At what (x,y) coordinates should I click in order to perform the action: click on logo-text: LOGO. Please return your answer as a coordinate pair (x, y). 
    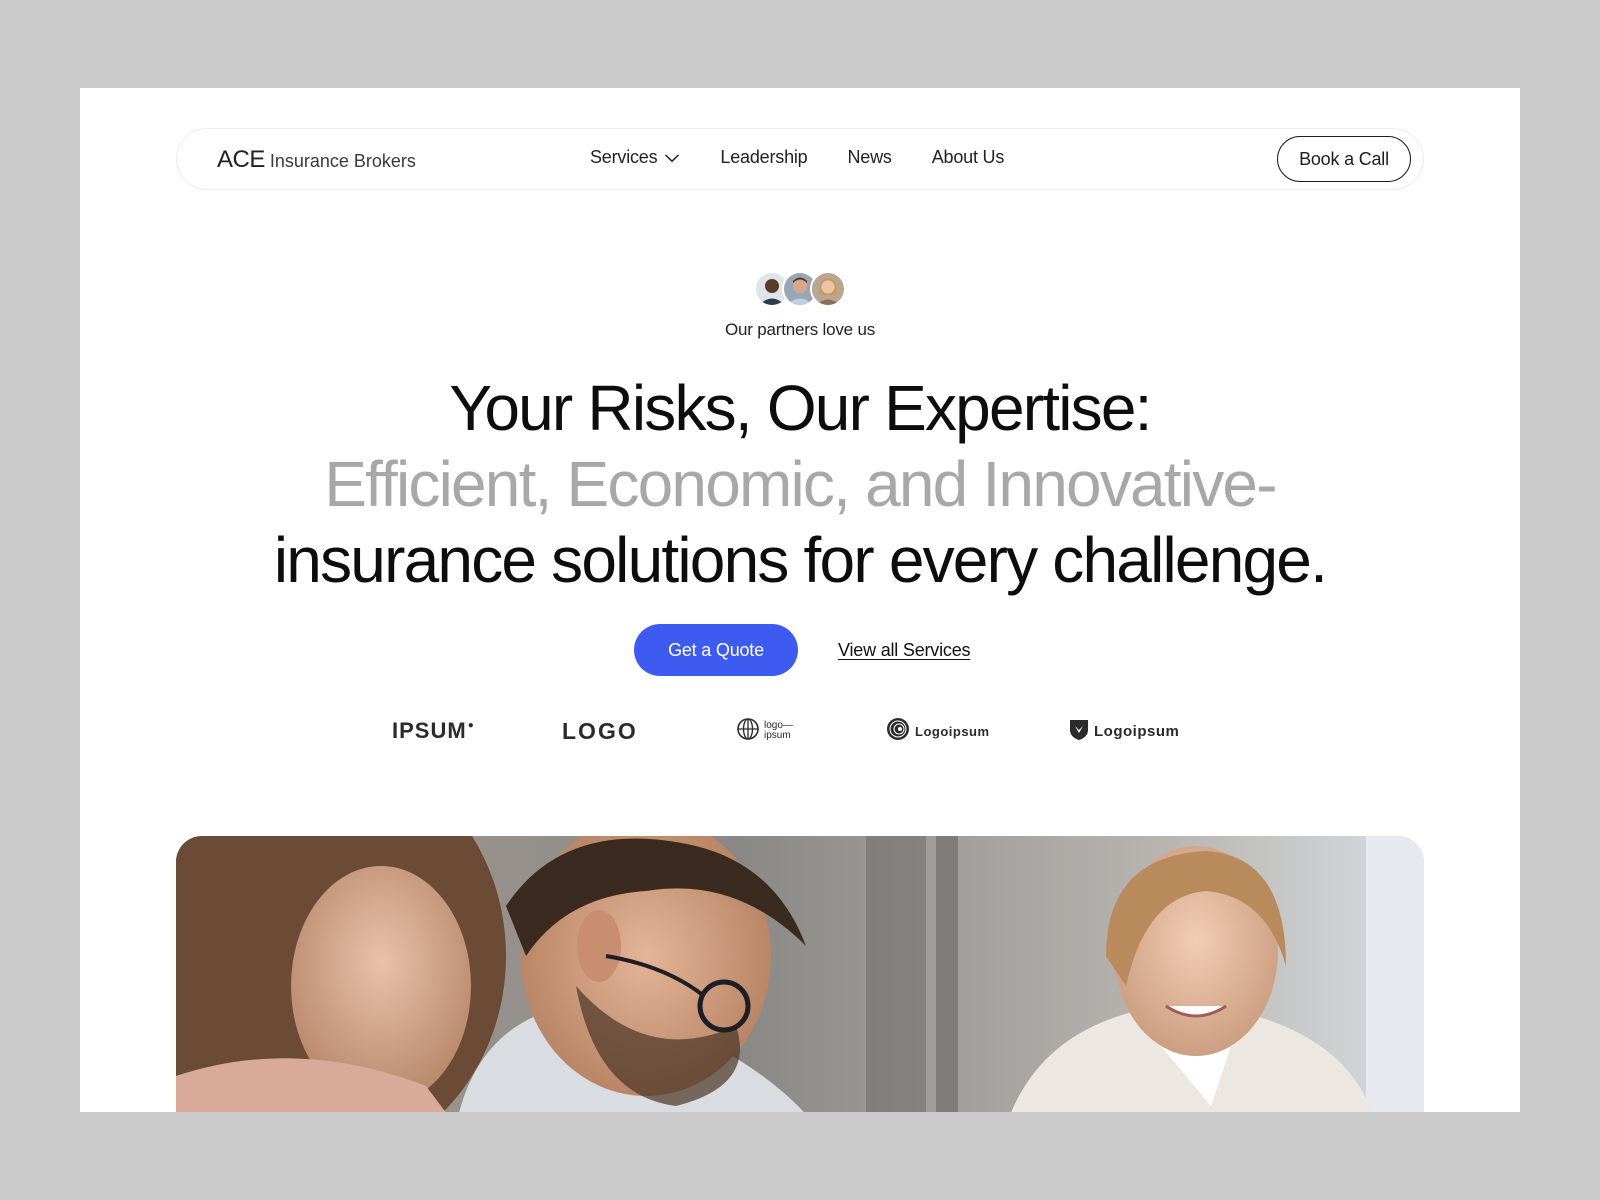
    Looking at the image, I should click on (600, 730).